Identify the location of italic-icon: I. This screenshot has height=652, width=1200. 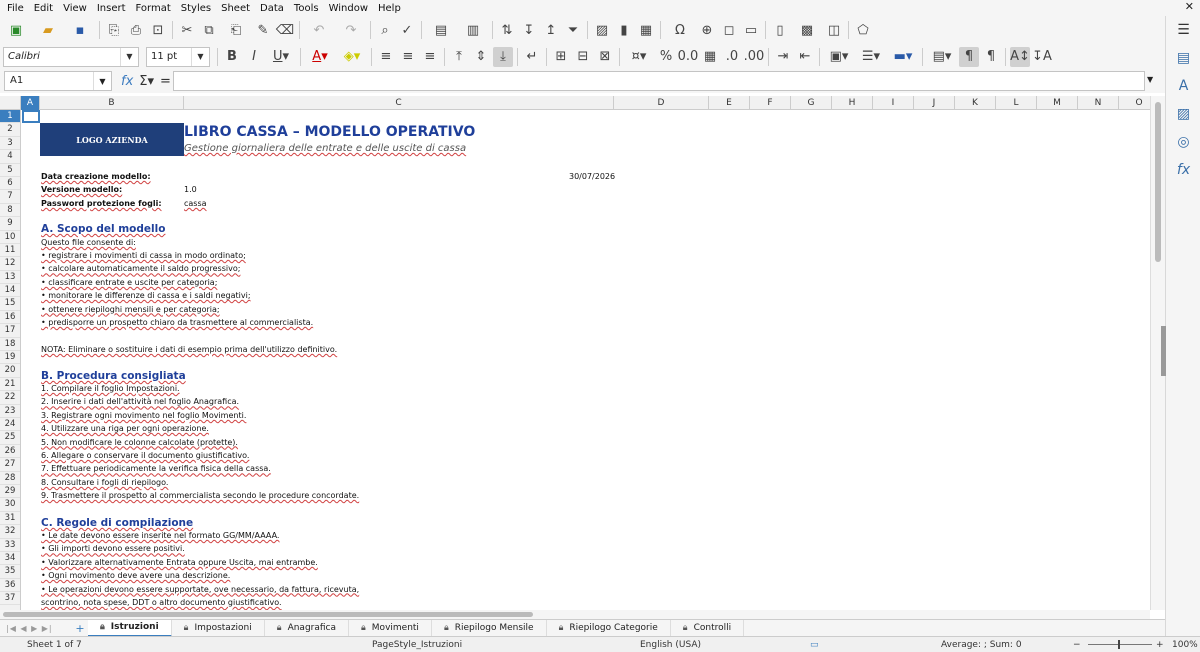
(254, 57).